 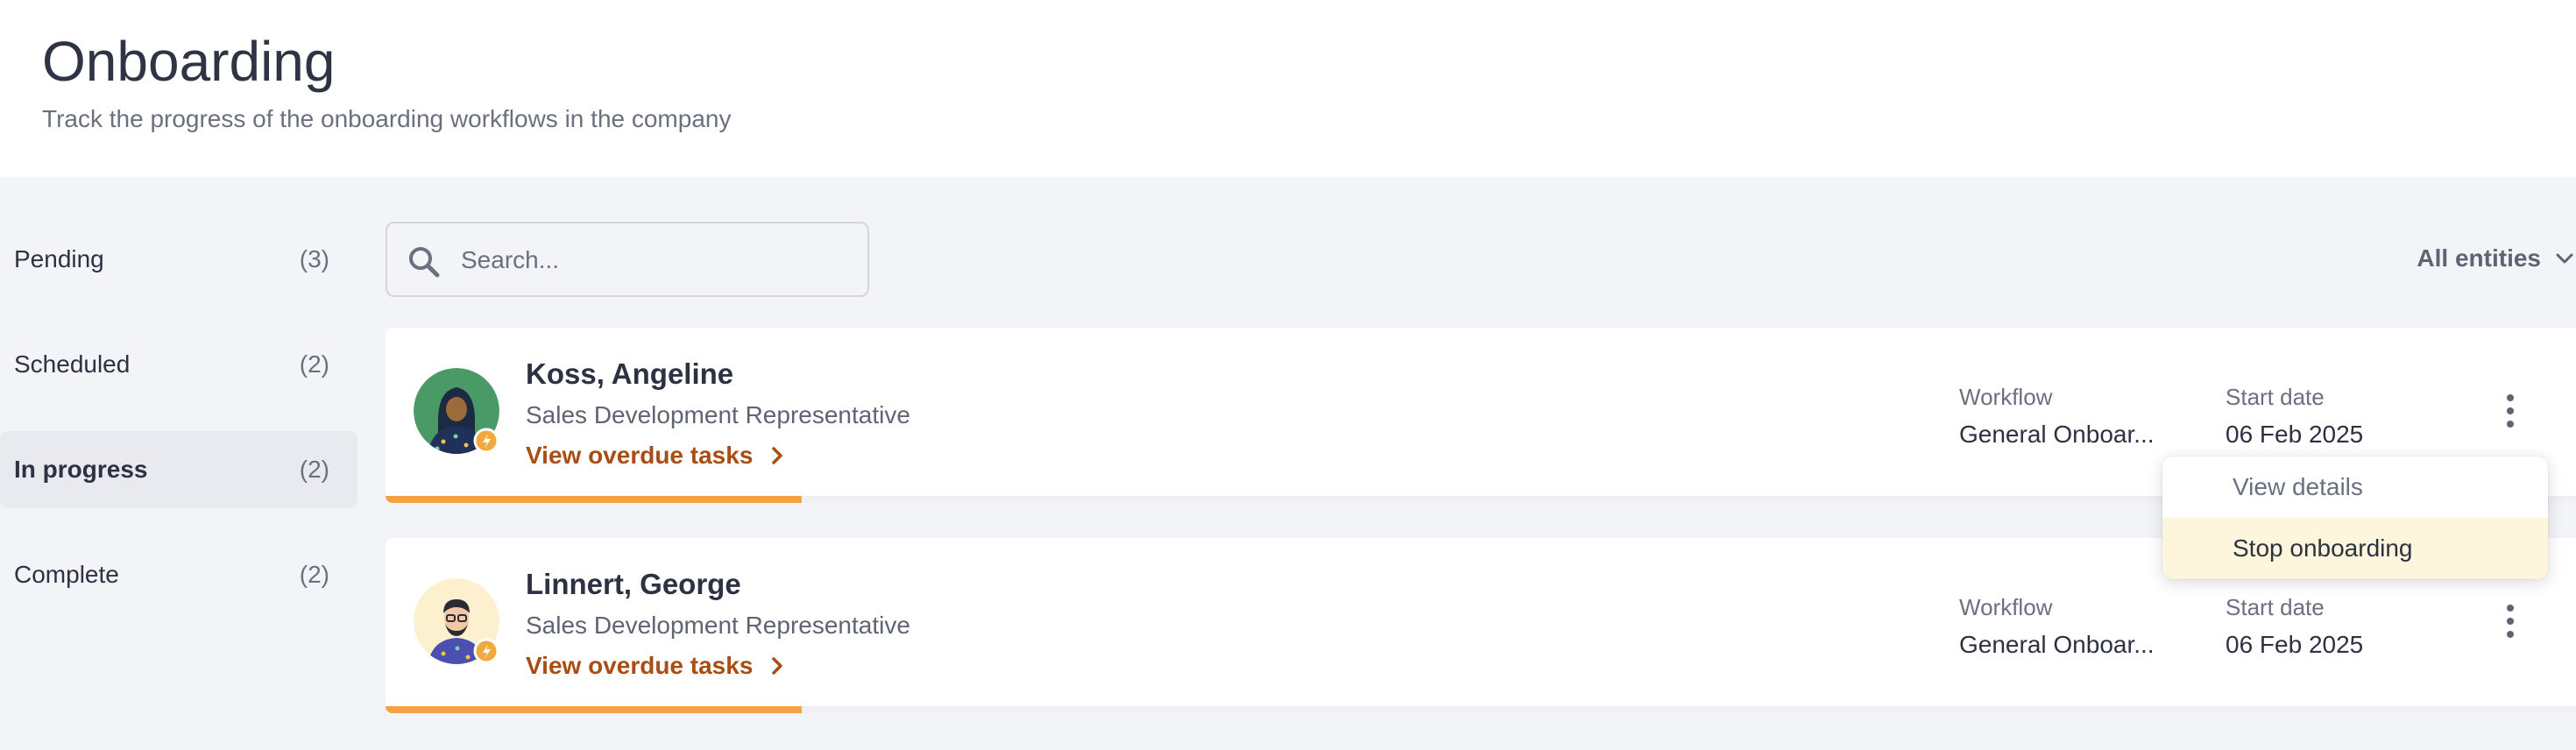 I want to click on sidebar-item-label: In progress, so click(x=81, y=469).